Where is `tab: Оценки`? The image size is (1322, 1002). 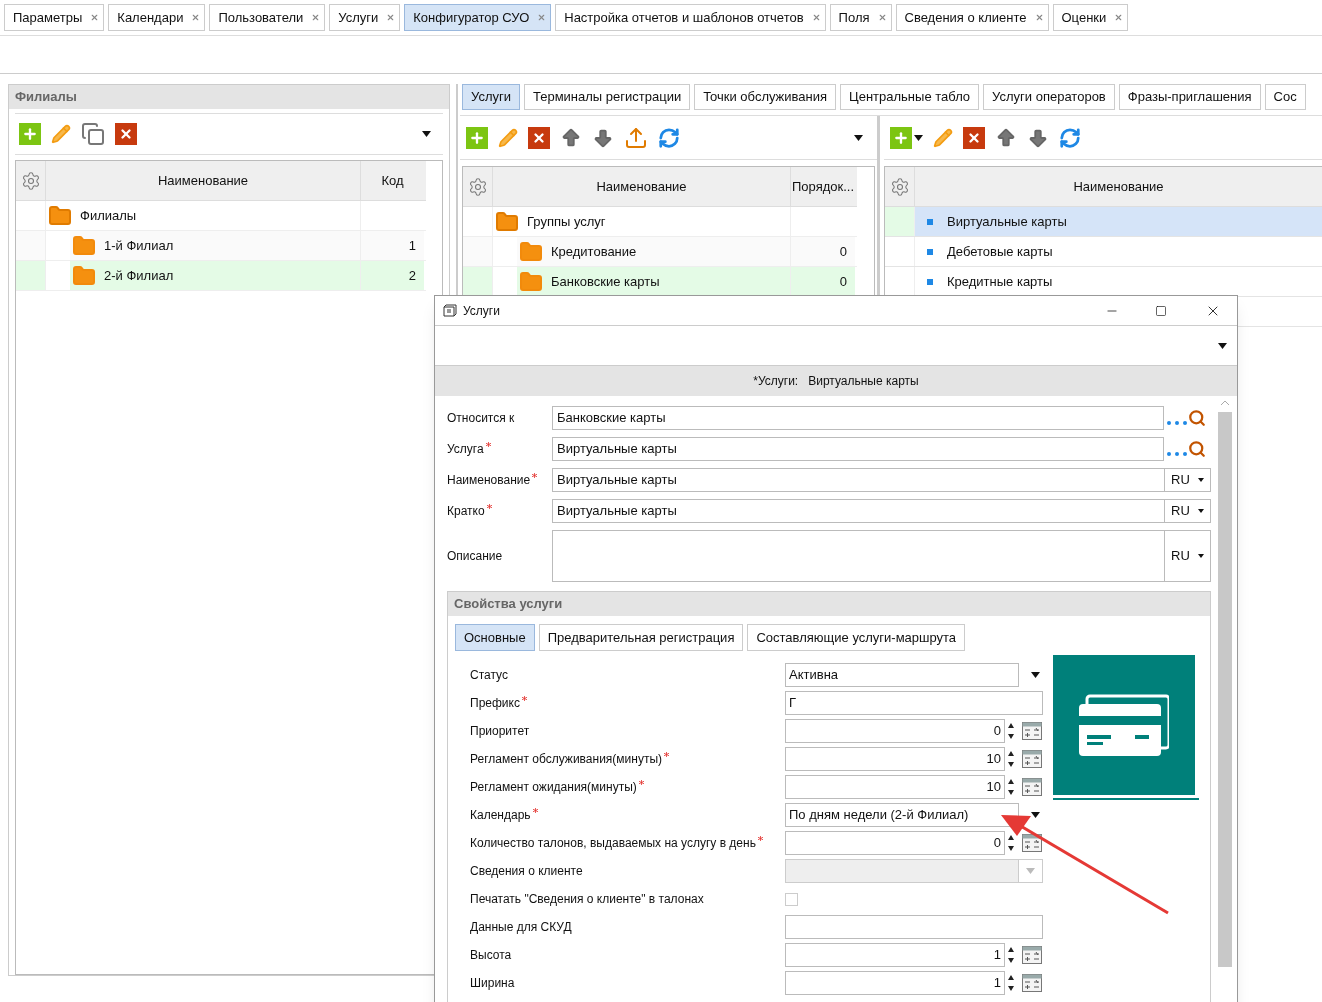
tab: Оценки is located at coordinates (1090, 17).